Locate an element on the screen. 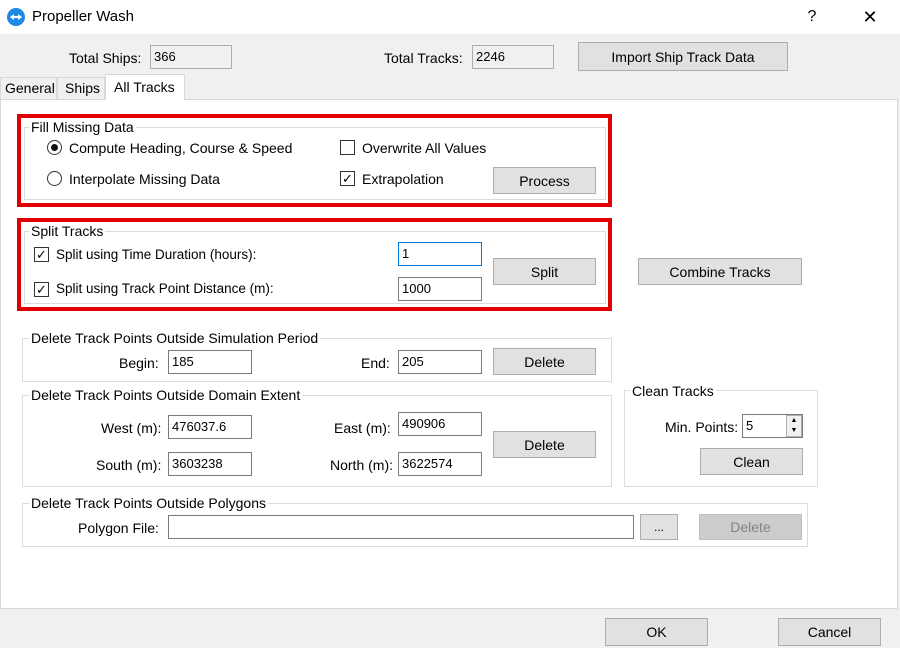 Image resolution: width=900 pixels, height=648 pixels. split-button: Split is located at coordinates (544, 271).